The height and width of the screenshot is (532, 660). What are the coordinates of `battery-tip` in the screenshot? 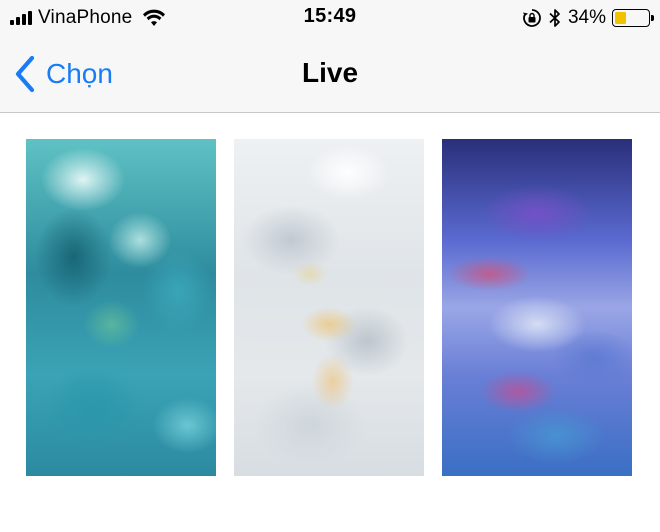 It's located at (652, 18).